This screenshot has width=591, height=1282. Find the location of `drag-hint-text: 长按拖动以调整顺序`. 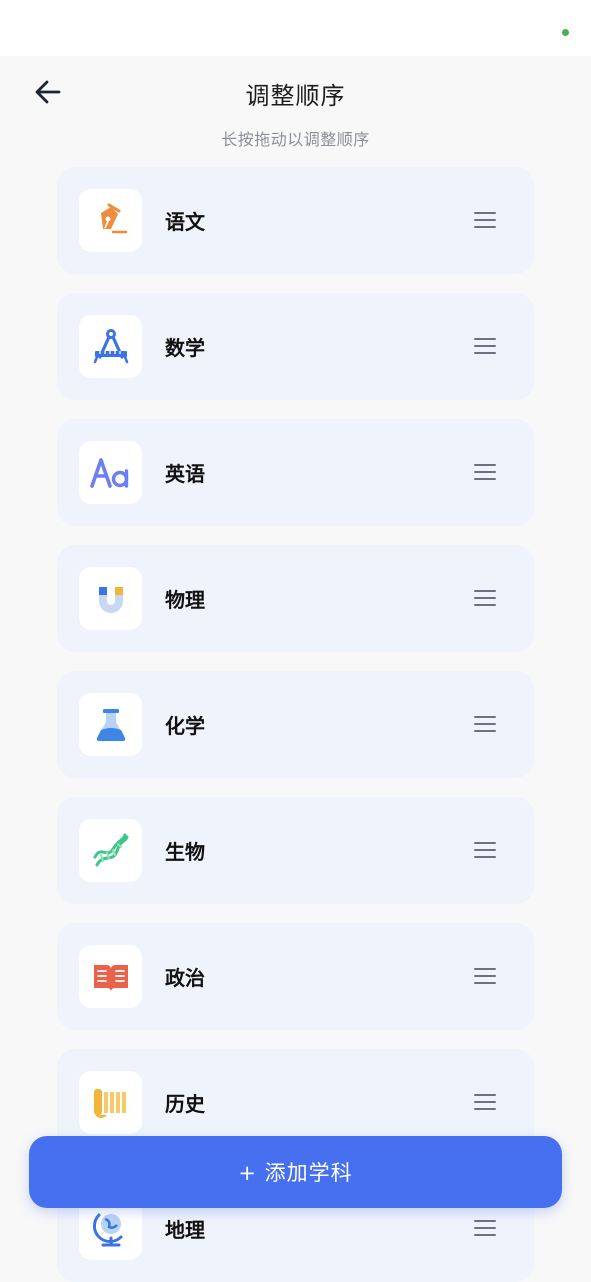

drag-hint-text: 长按拖动以调整顺序 is located at coordinates (295, 139).